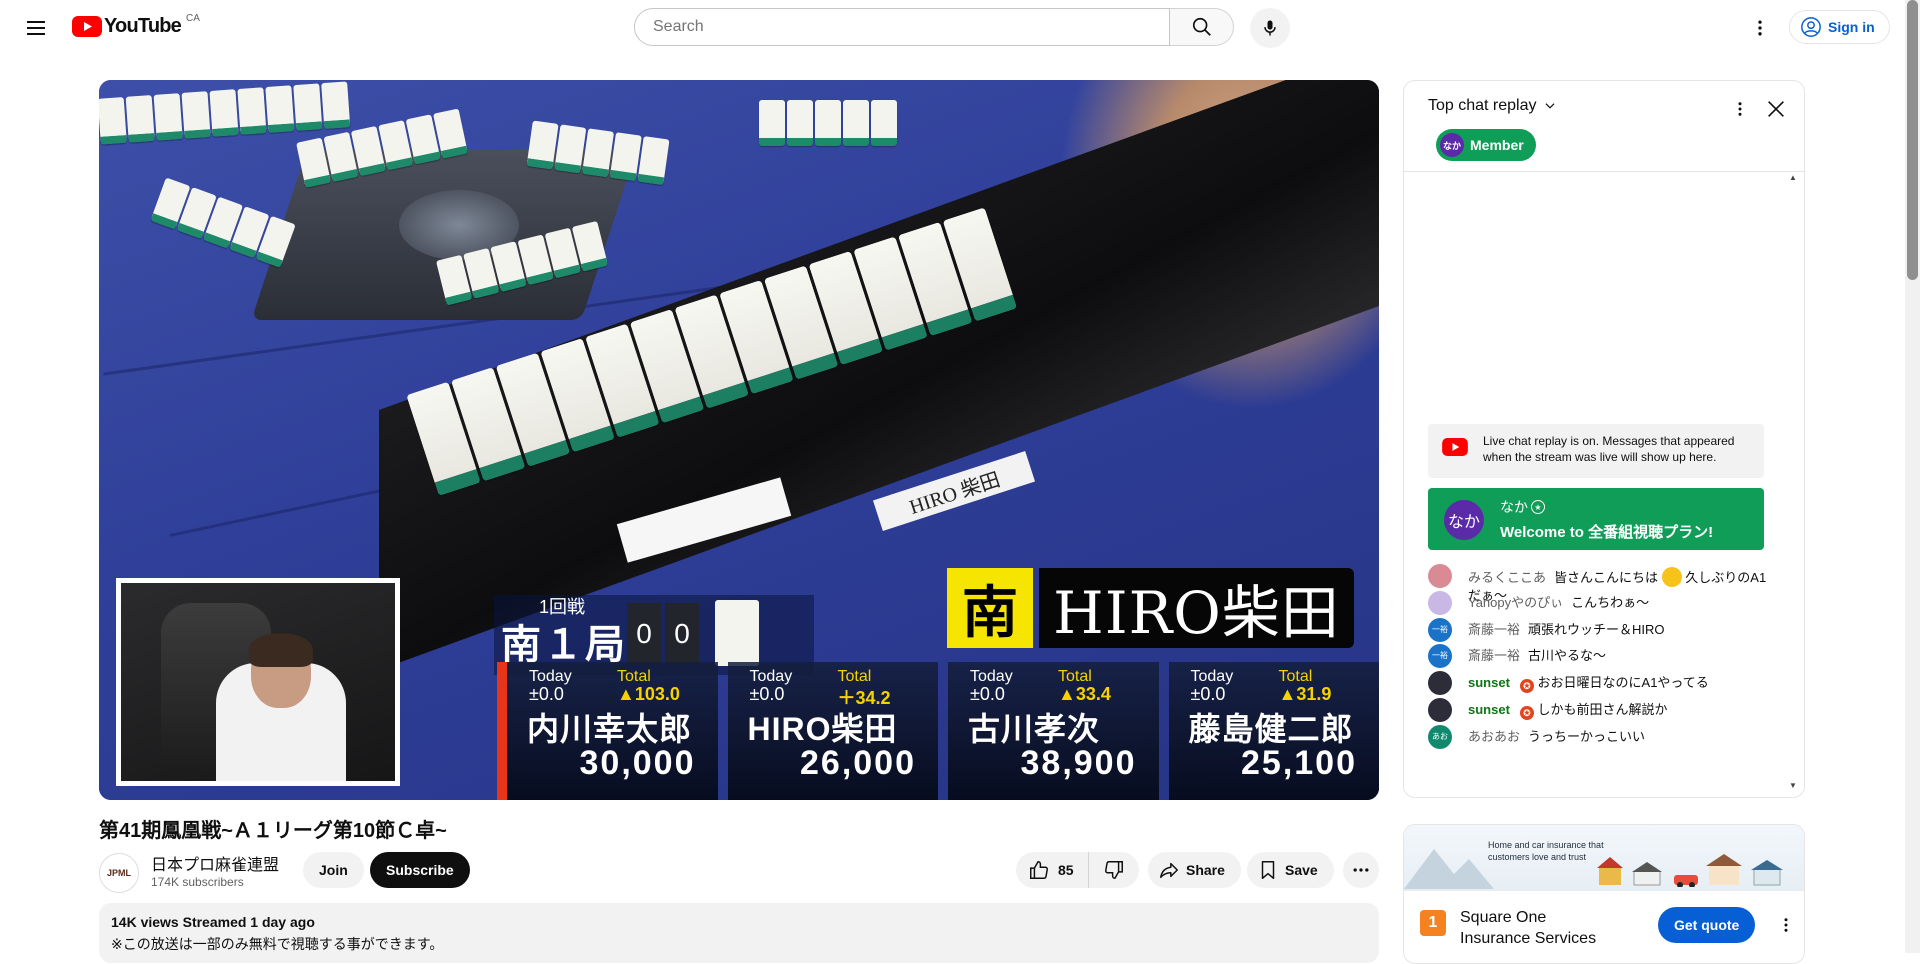 The height and width of the screenshot is (964, 1920). I want to click on chevron-down-icon, so click(1550, 106).